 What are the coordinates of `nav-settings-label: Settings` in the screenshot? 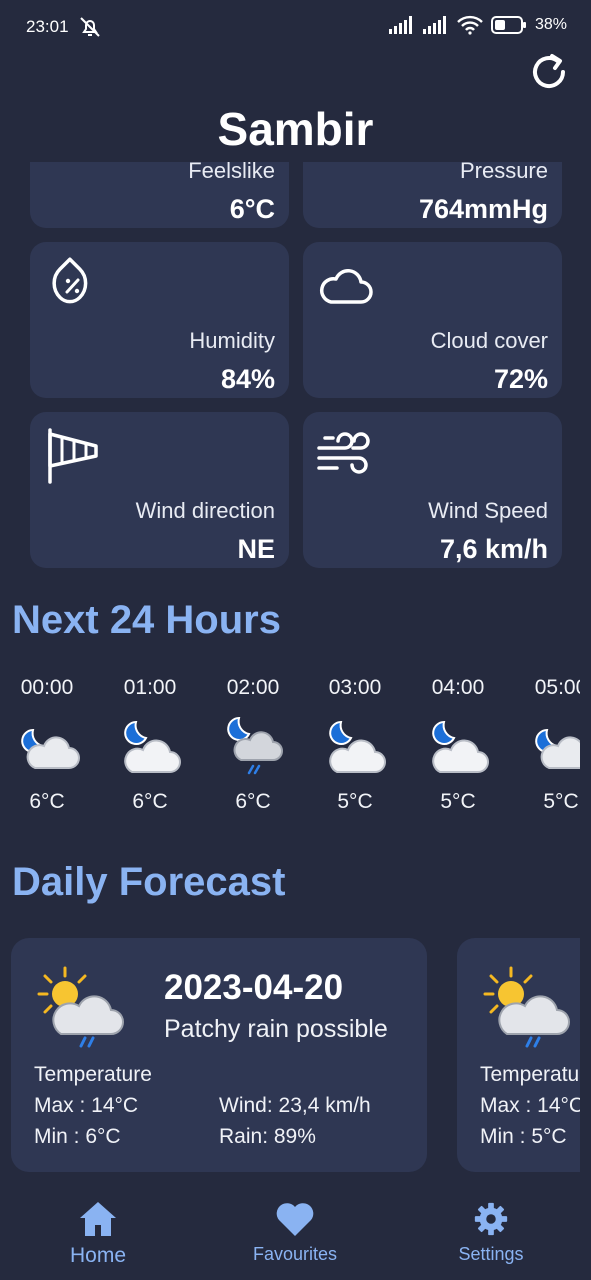 It's located at (491, 1254).